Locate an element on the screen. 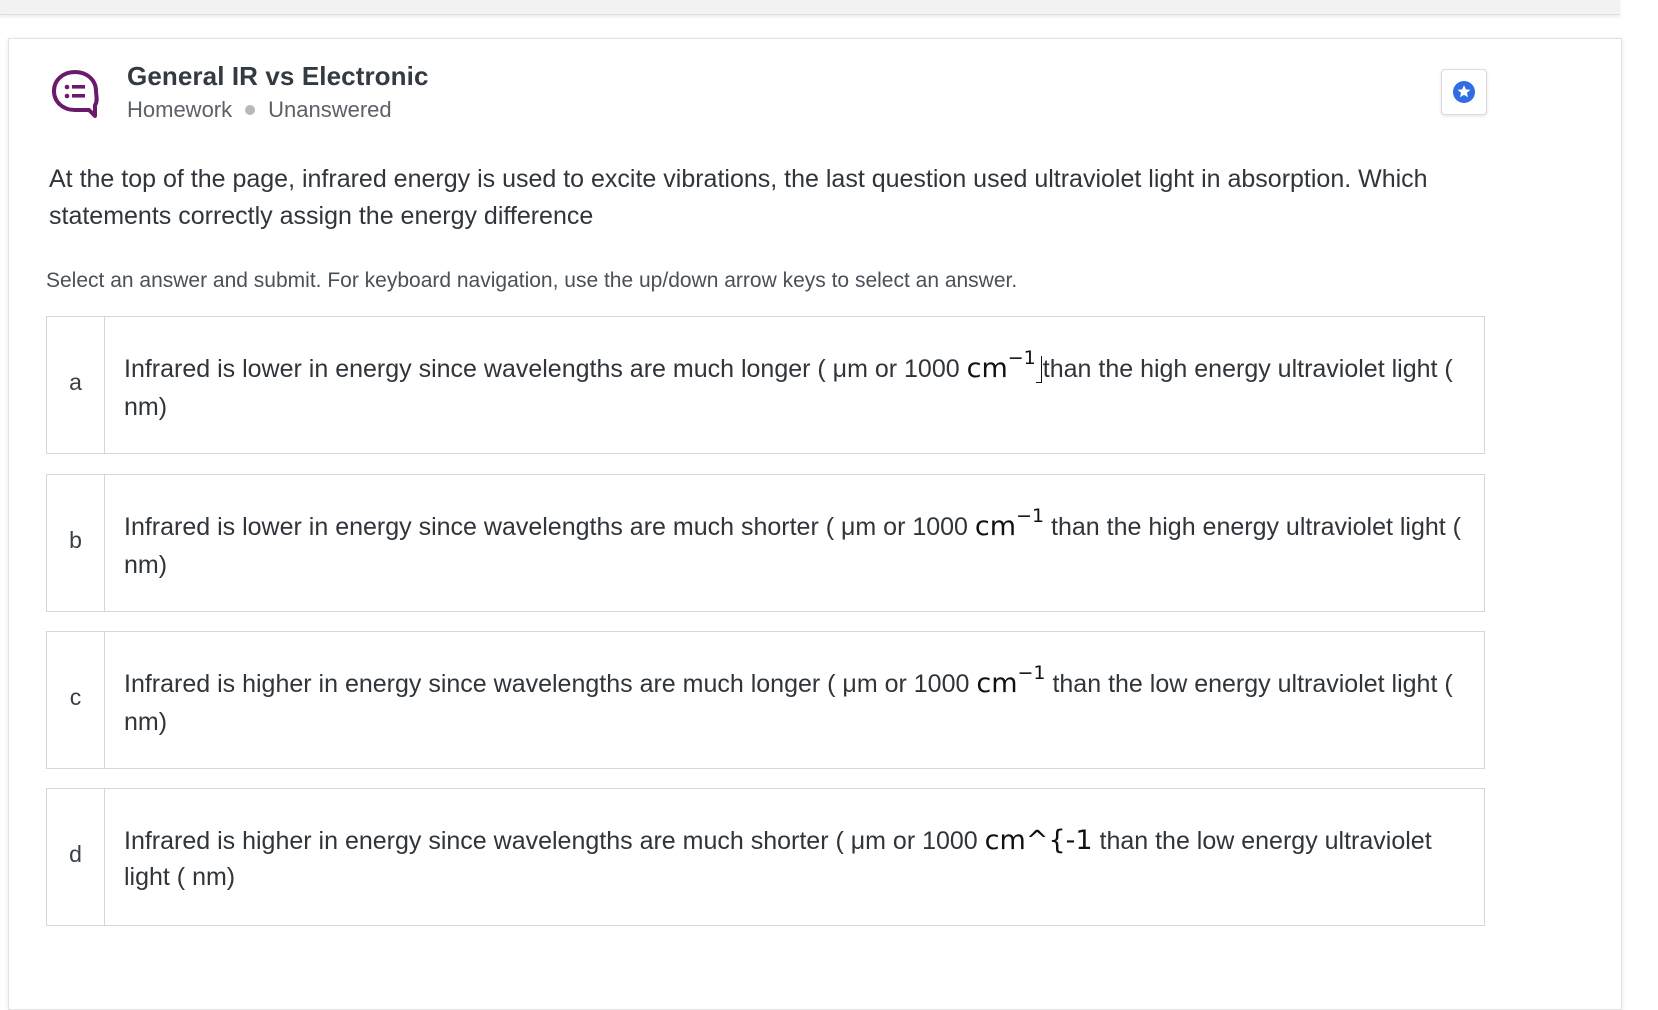 Image resolution: width=1658 pixels, height=1010 pixels. choice-letter: b is located at coordinates (76, 543).